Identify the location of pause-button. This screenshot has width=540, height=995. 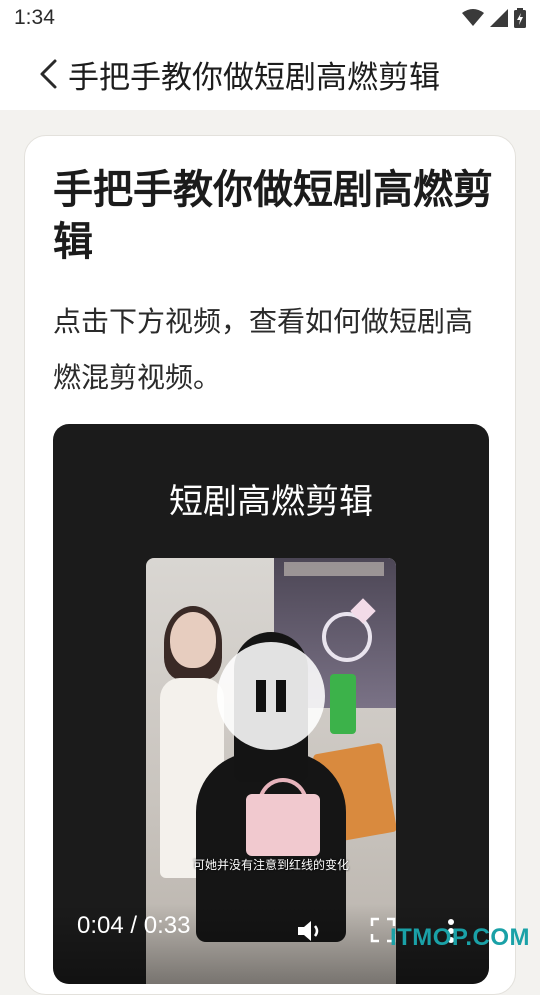
(271, 696).